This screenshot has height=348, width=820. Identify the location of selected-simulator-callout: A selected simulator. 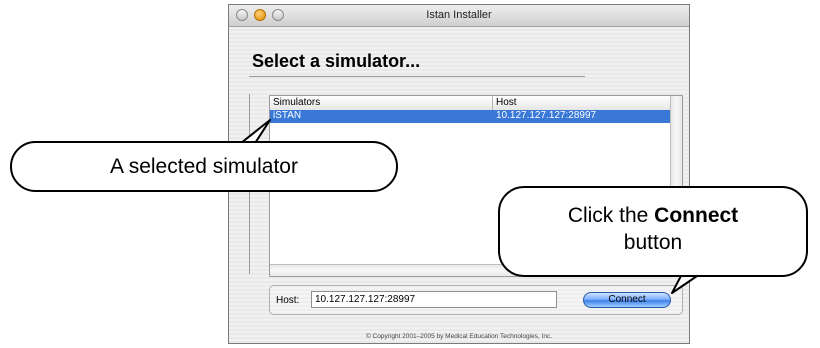
(204, 166).